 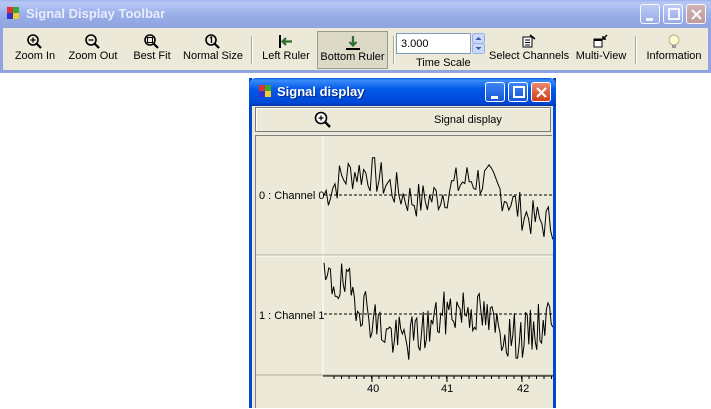 I want to click on zoom-in-label: Zoom In, so click(x=35, y=56).